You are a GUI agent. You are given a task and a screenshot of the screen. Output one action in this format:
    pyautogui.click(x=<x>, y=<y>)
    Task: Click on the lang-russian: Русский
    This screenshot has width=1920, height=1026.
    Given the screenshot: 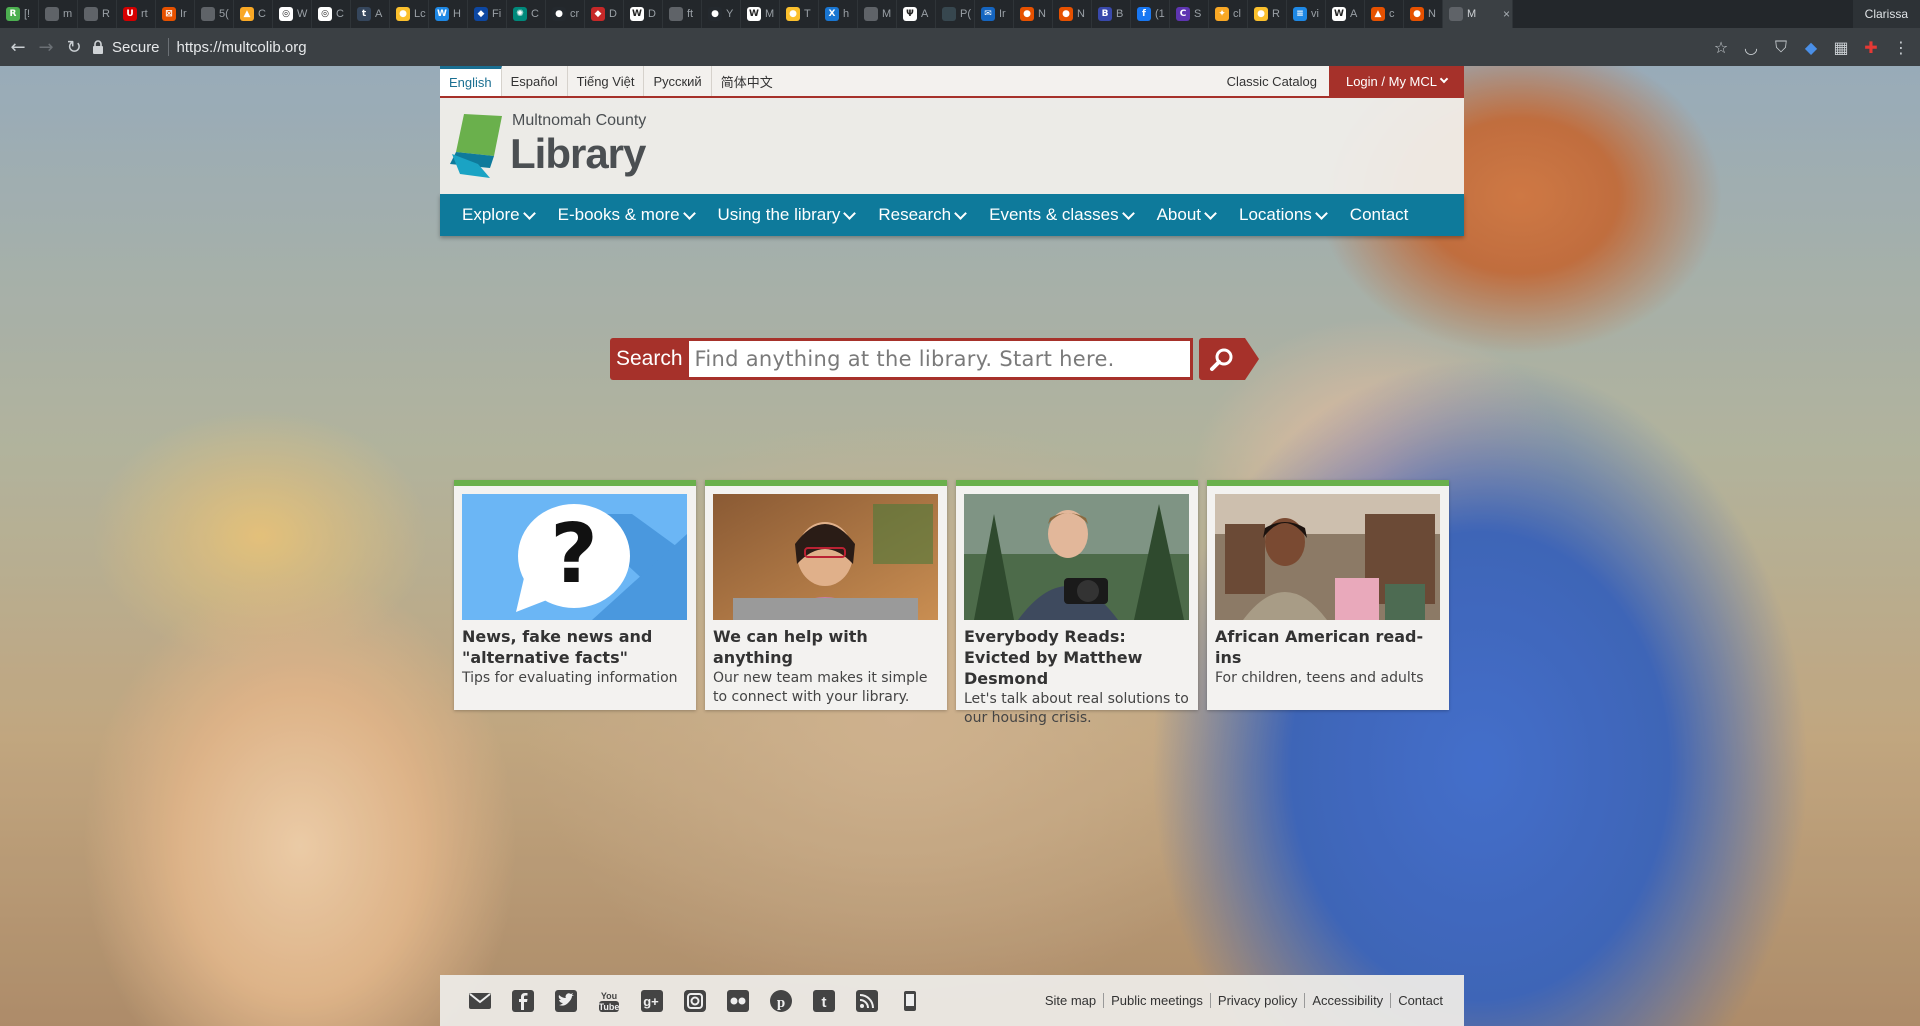 What is the action you would take?
    pyautogui.click(x=678, y=81)
    